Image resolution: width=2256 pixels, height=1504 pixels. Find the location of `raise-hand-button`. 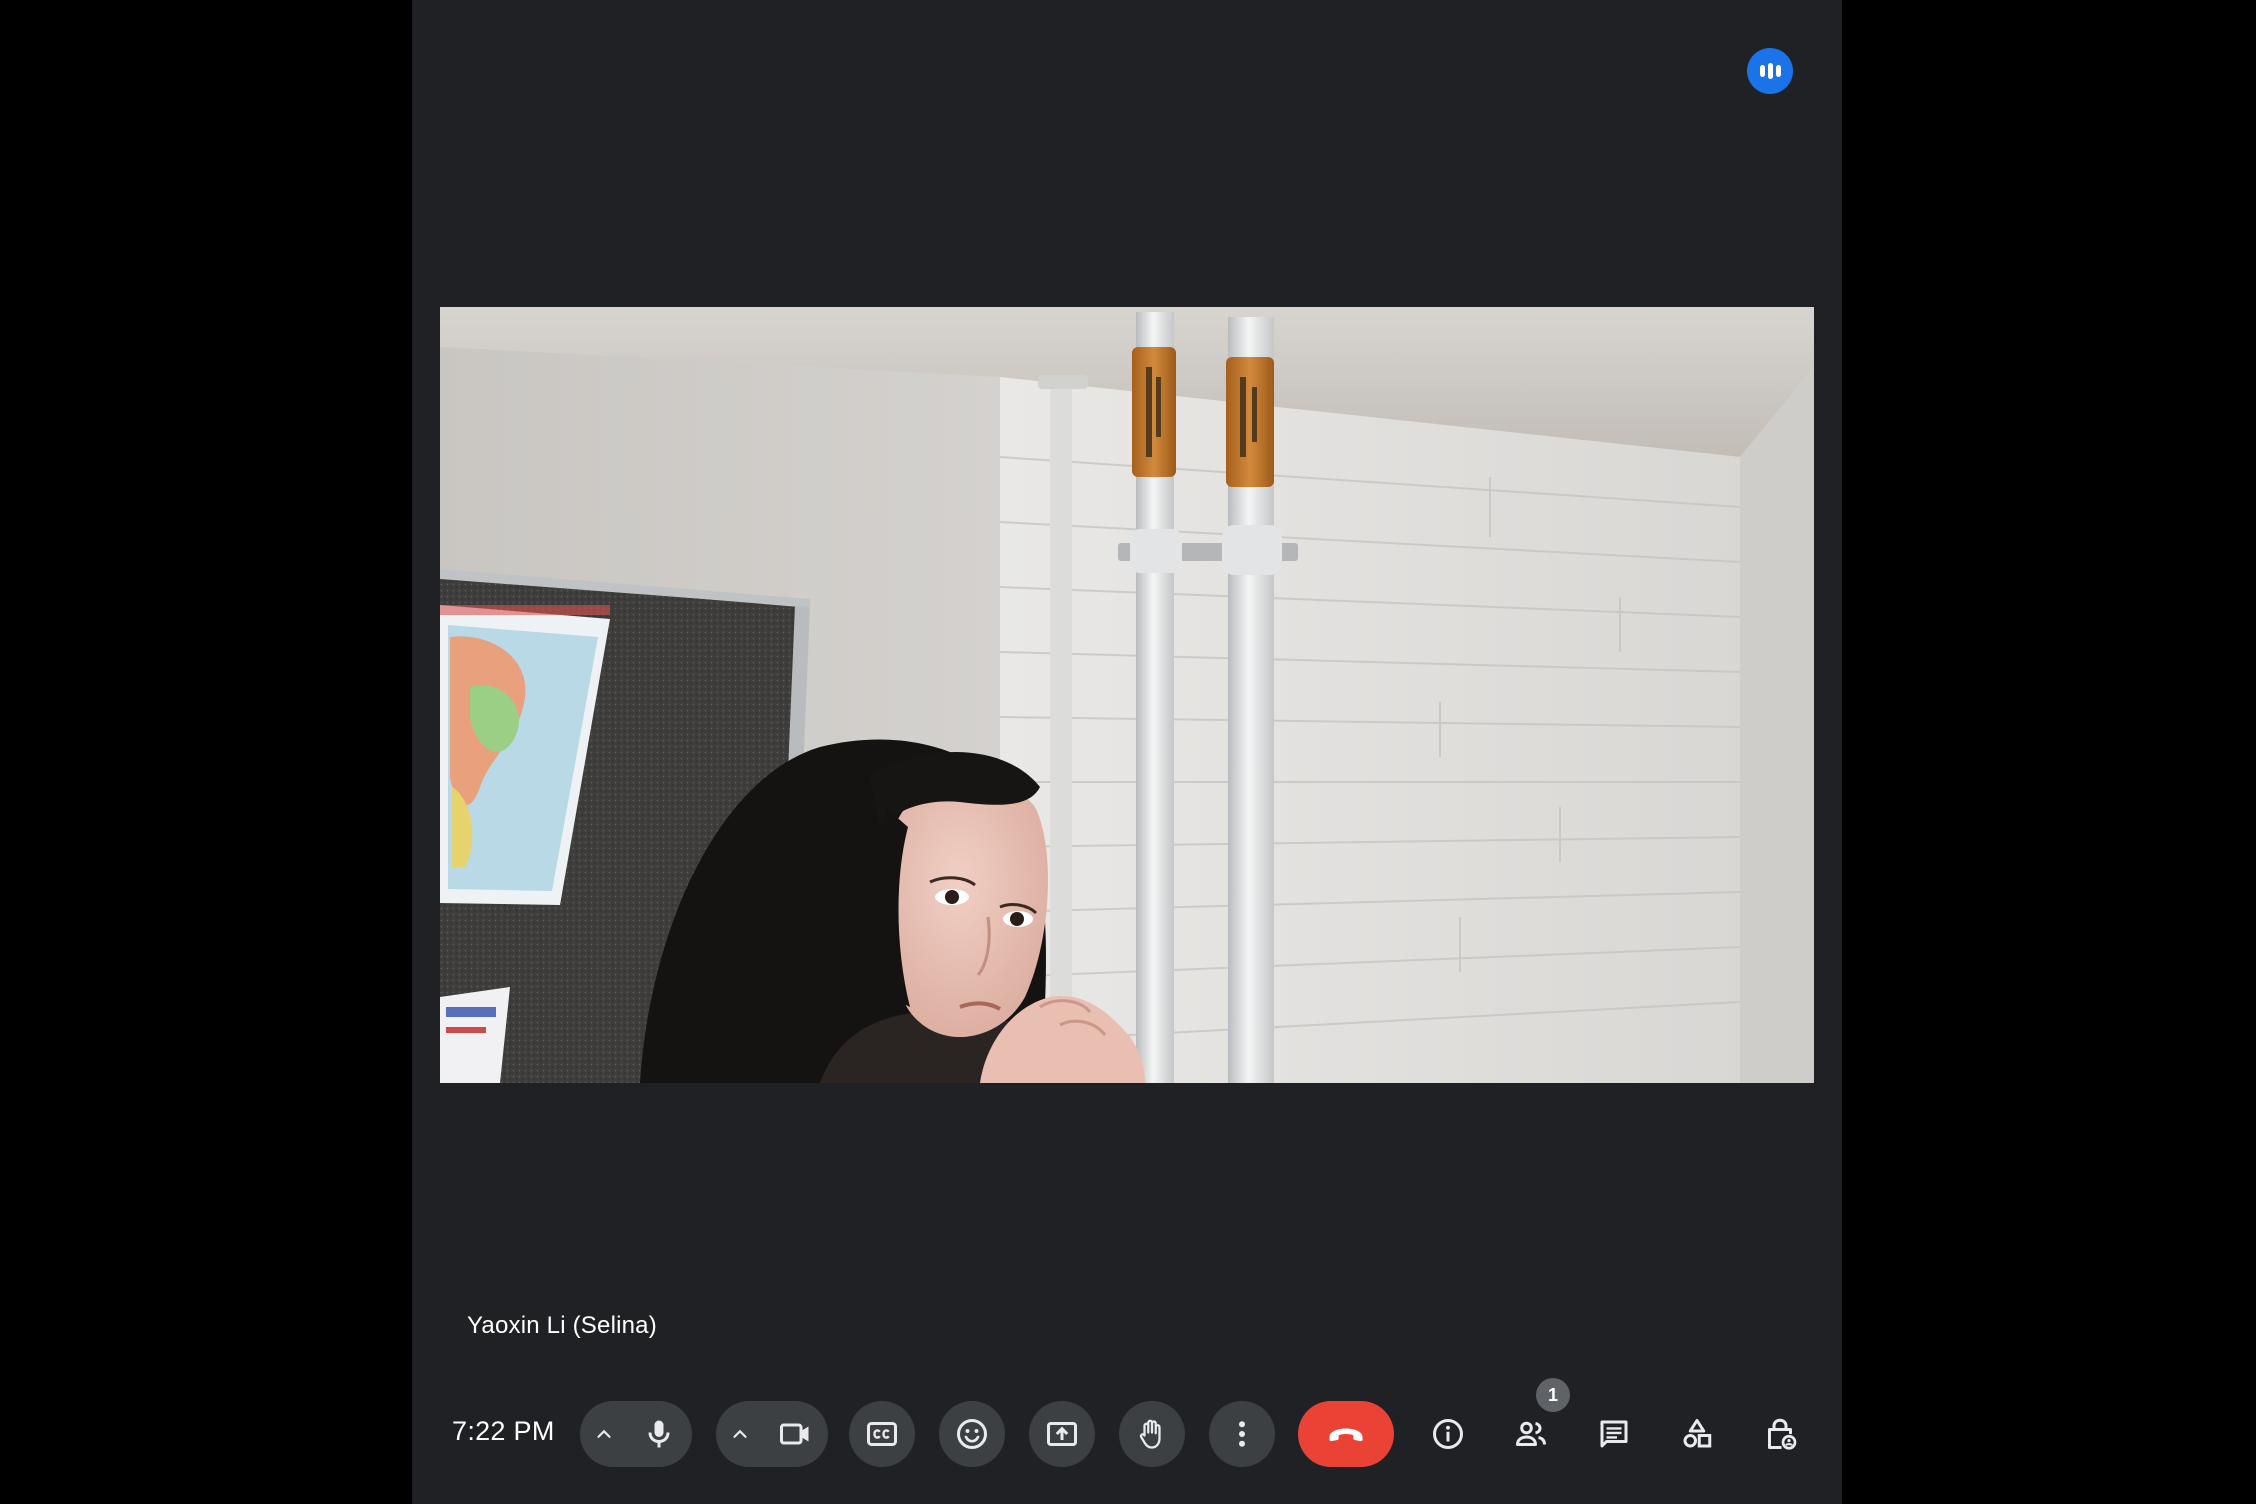

raise-hand-button is located at coordinates (1152, 1434).